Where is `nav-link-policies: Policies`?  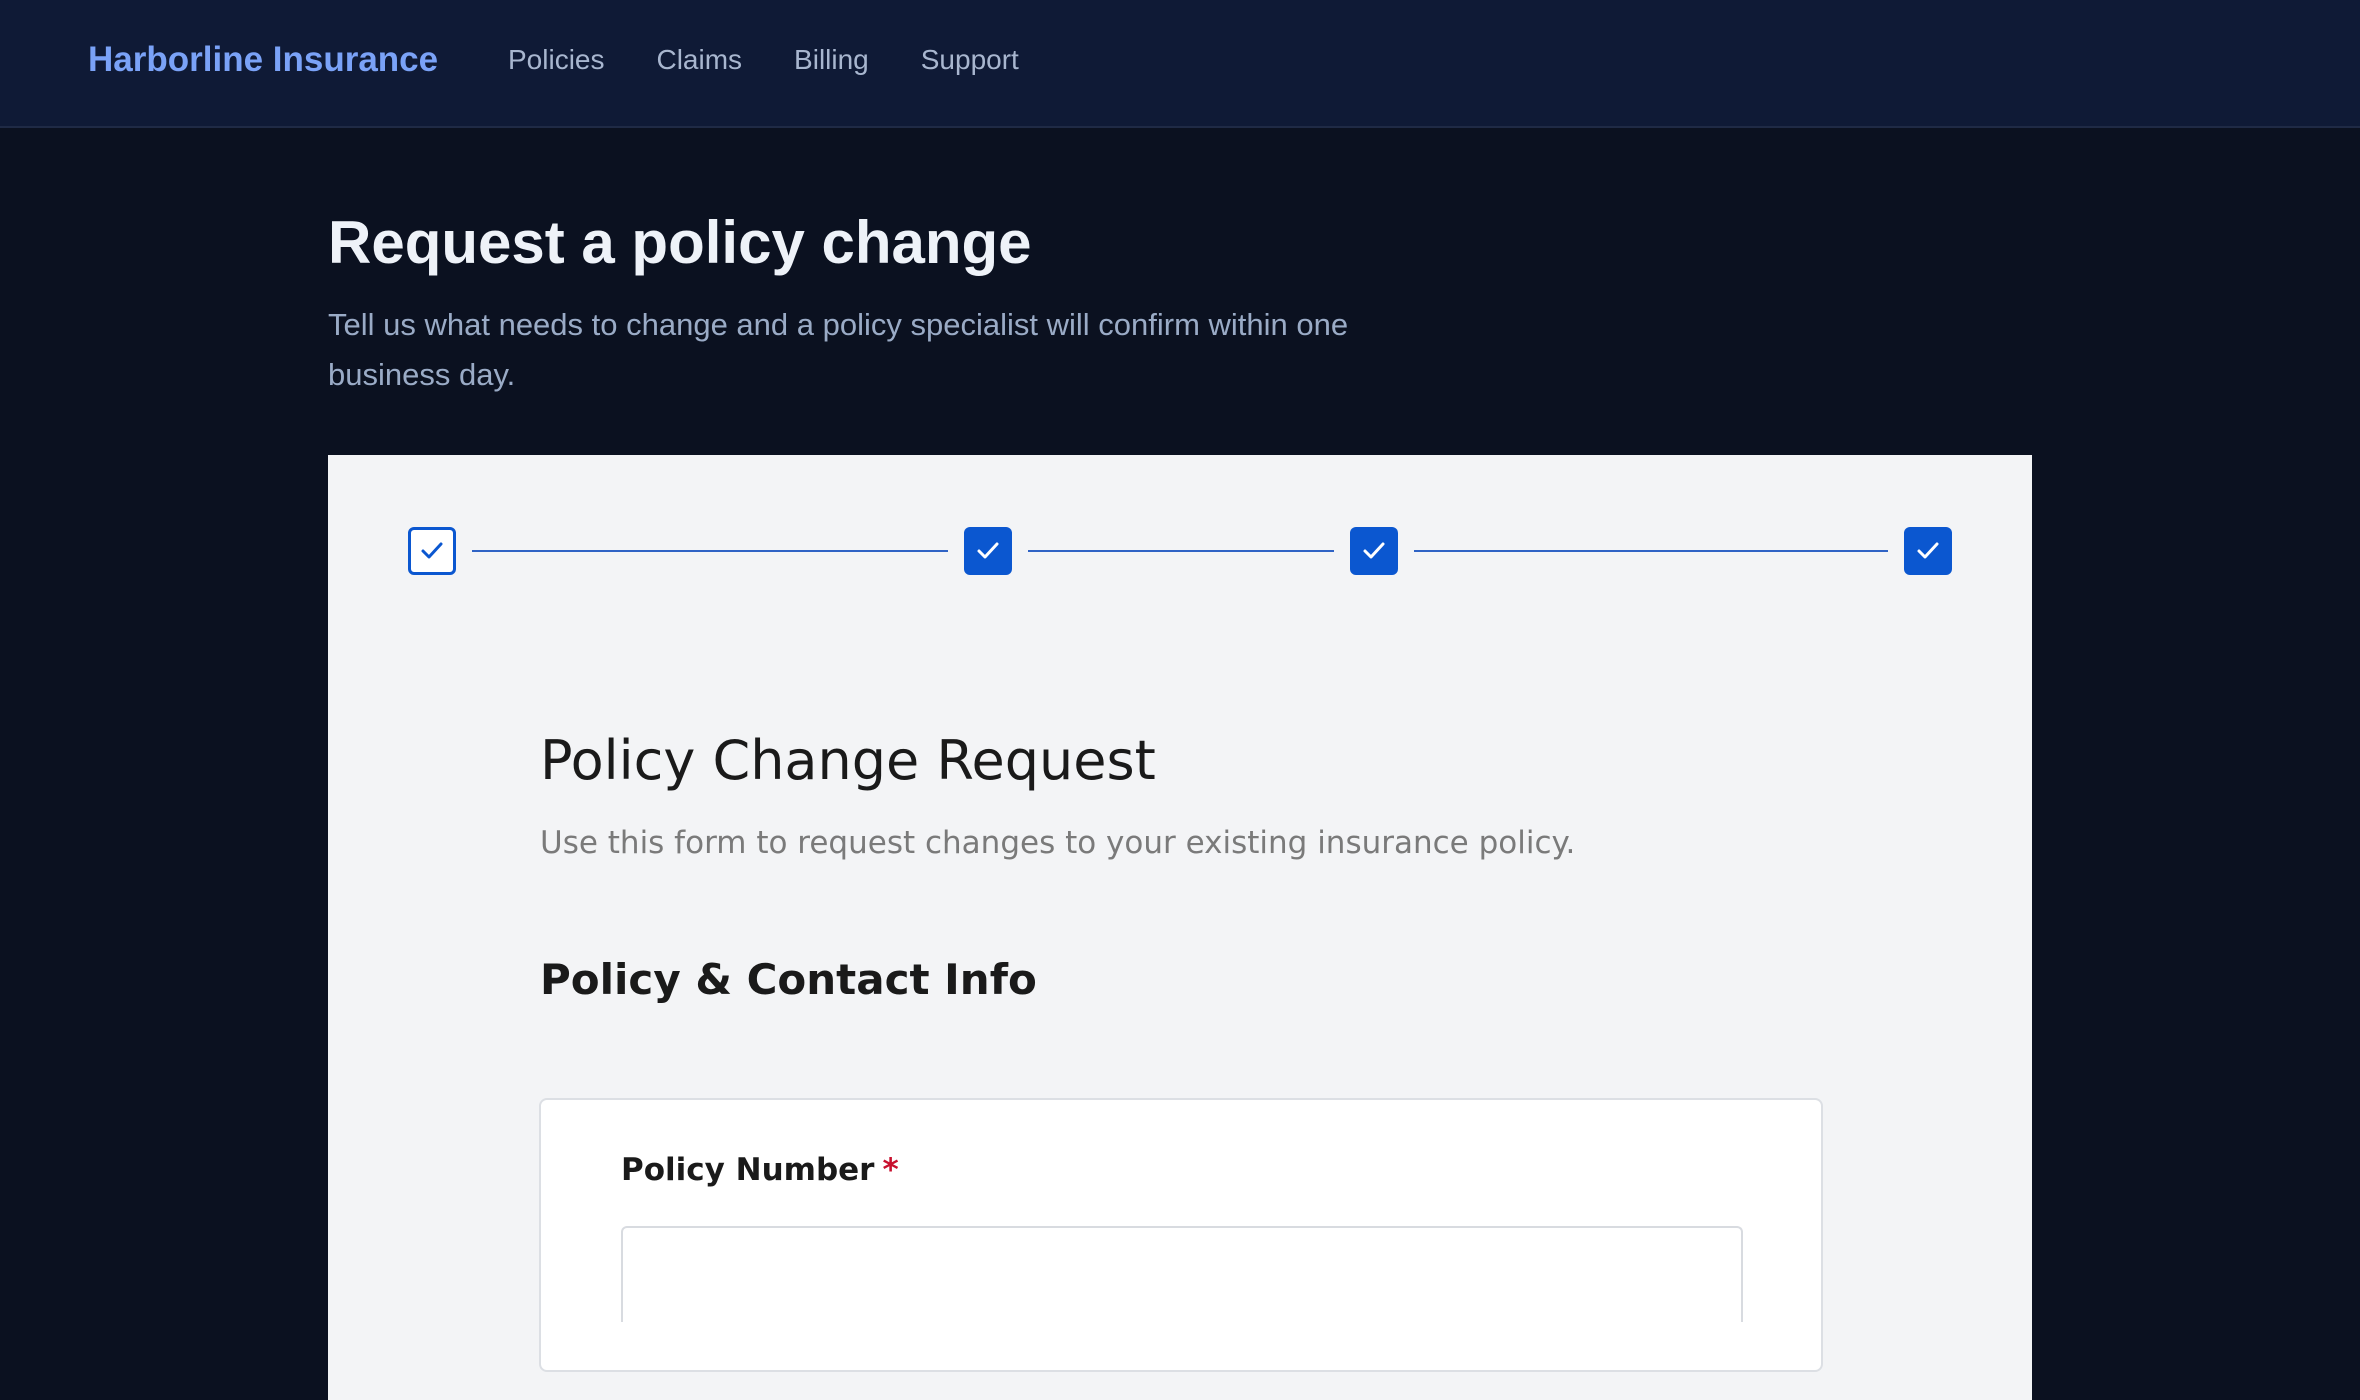
nav-link-policies: Policies is located at coordinates (556, 60).